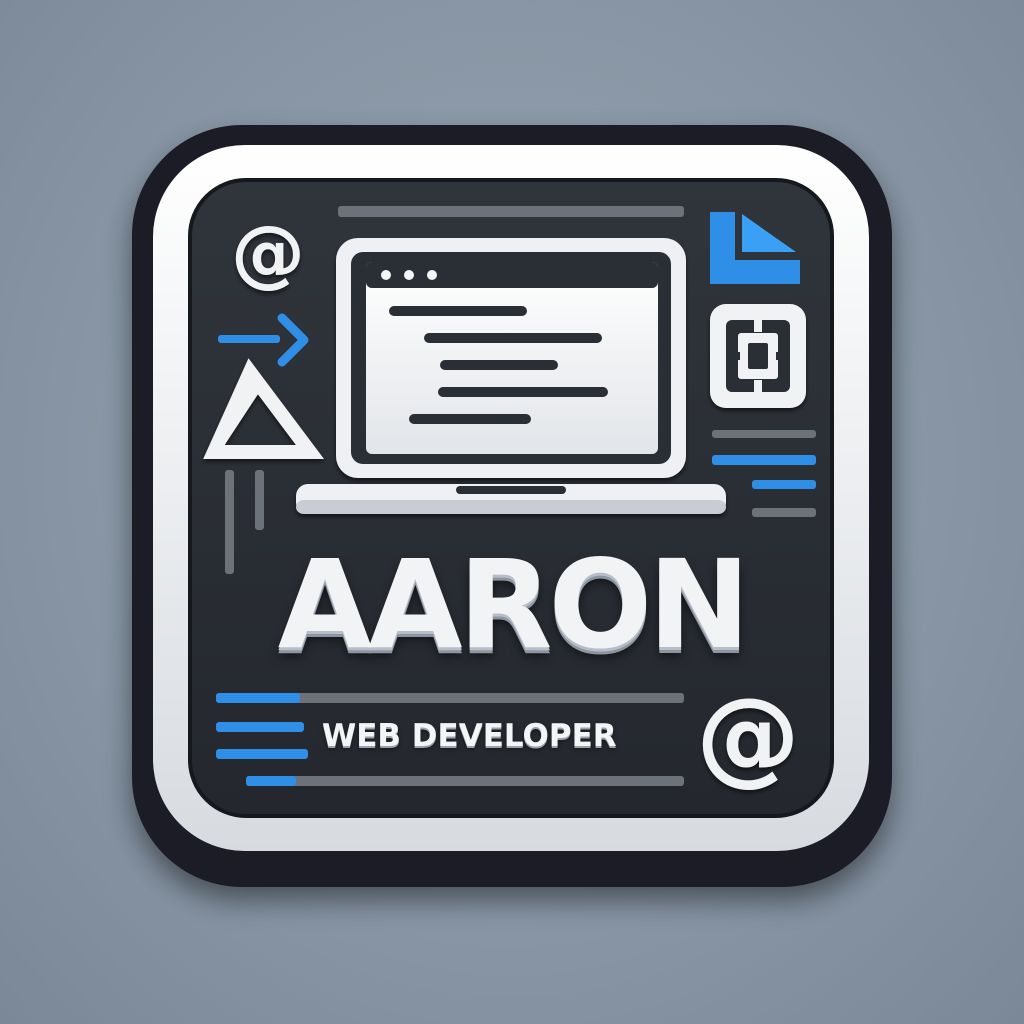  Describe the element at coordinates (465, 781) in the screenshot. I see `bottom-bar-gray-end` at that location.